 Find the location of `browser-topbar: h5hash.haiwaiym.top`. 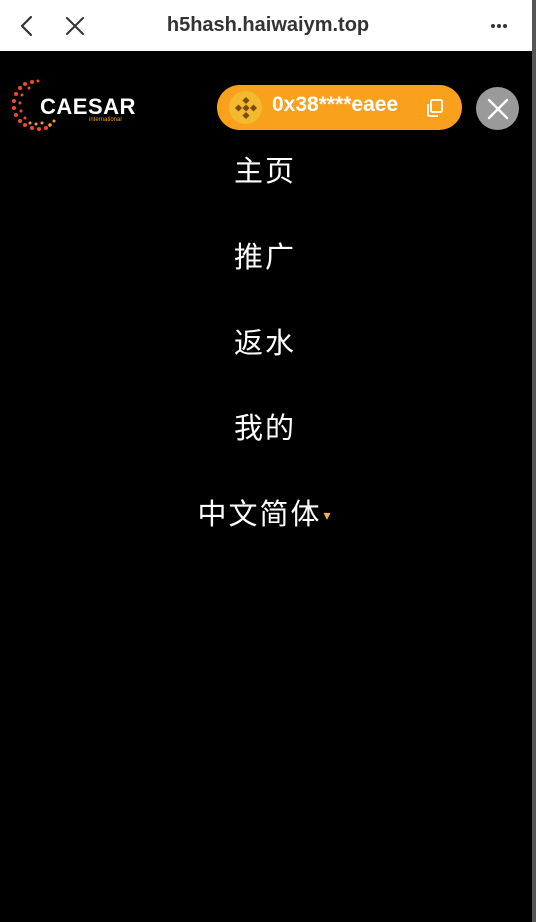

browser-topbar: h5hash.haiwaiym.top is located at coordinates (268, 25).